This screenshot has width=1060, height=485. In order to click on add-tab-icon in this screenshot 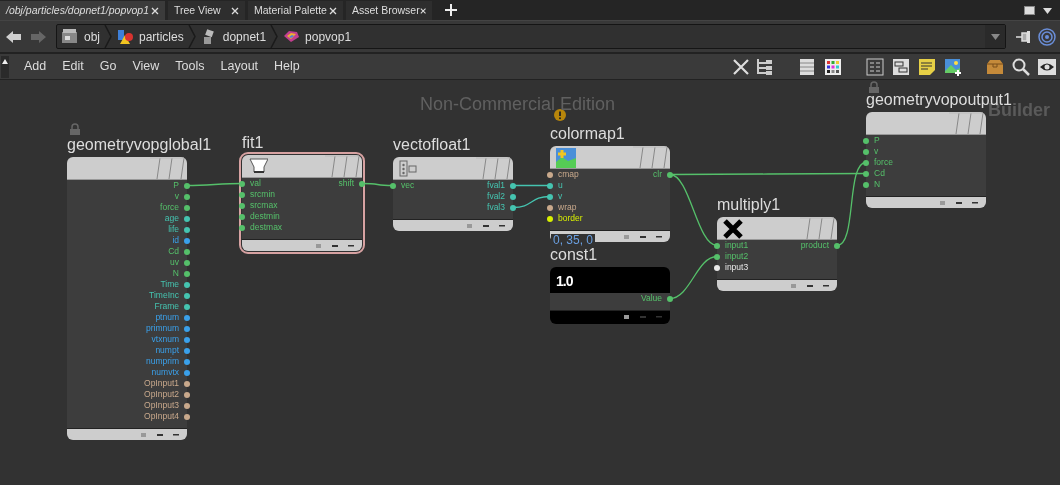, I will do `click(451, 10)`.